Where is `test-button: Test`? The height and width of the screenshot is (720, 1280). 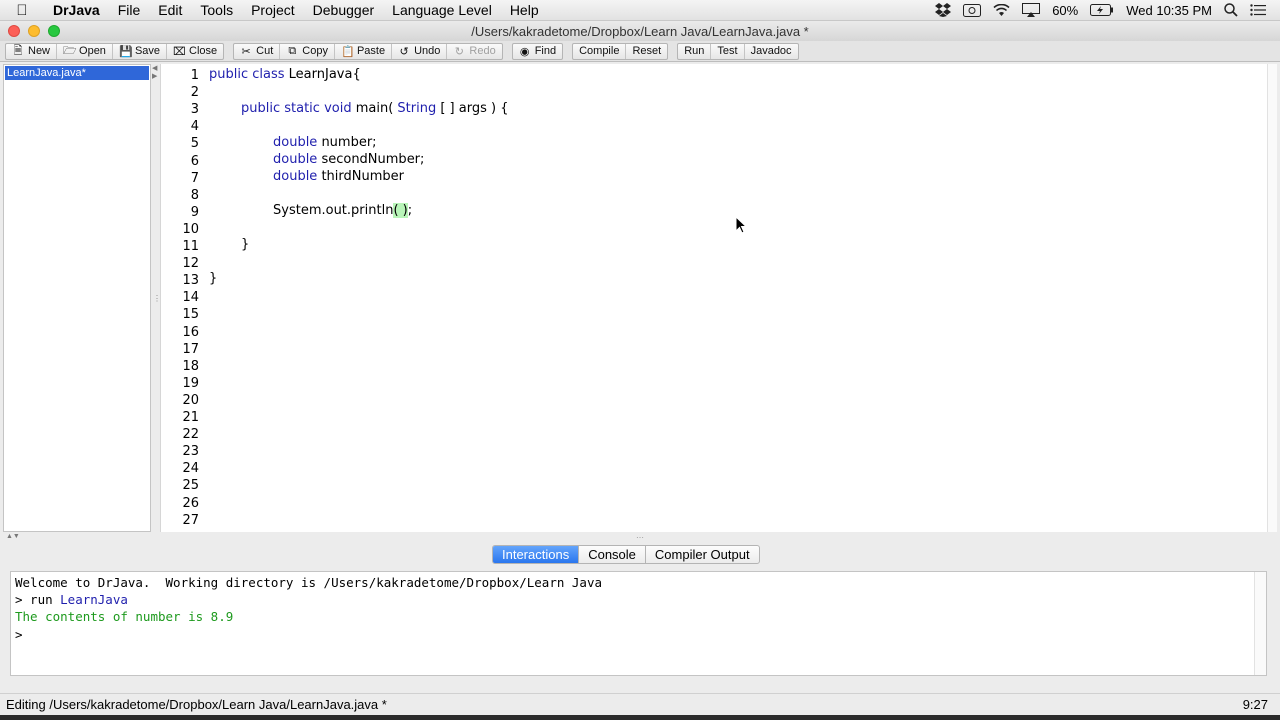 test-button: Test is located at coordinates (728, 51).